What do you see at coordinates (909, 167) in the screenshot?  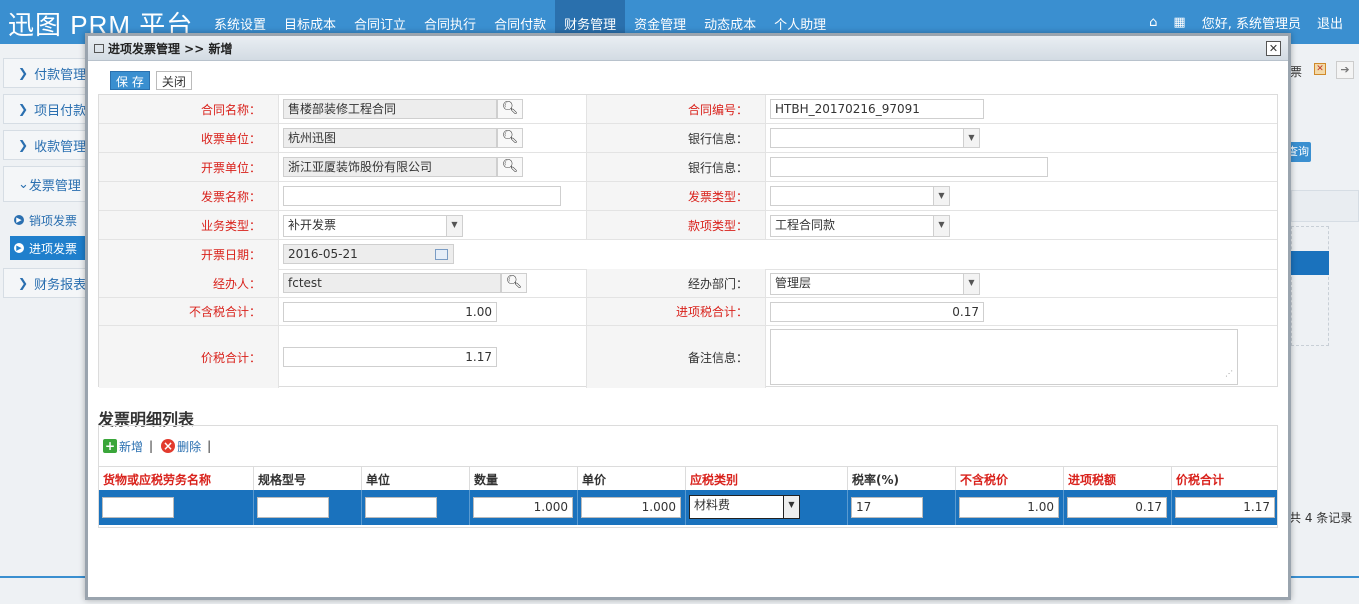 I see `bank-info2-field` at bounding box center [909, 167].